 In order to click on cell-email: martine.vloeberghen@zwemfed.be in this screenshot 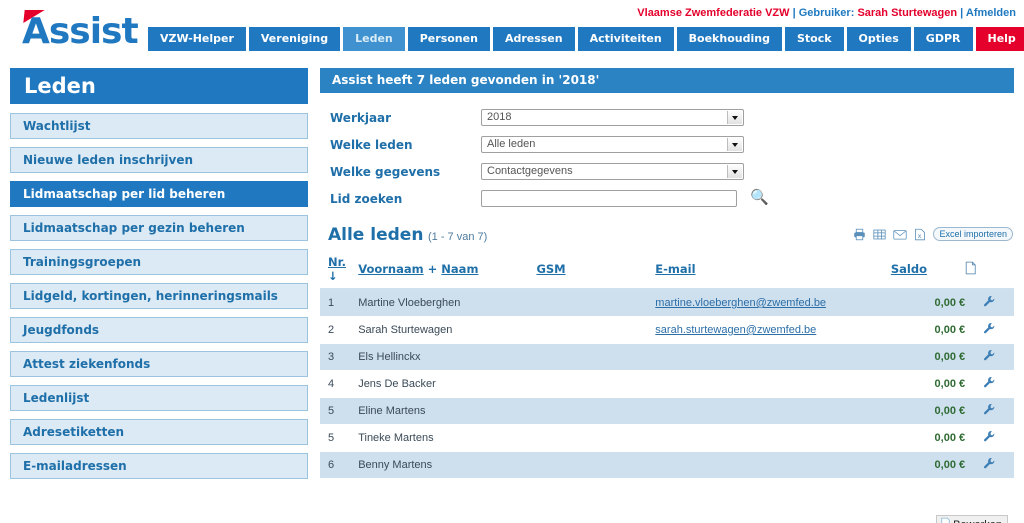, I will do `click(773, 303)`.